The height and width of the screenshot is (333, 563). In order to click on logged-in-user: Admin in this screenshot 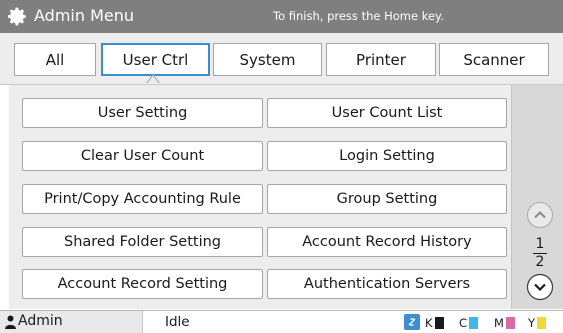, I will do `click(71, 322)`.